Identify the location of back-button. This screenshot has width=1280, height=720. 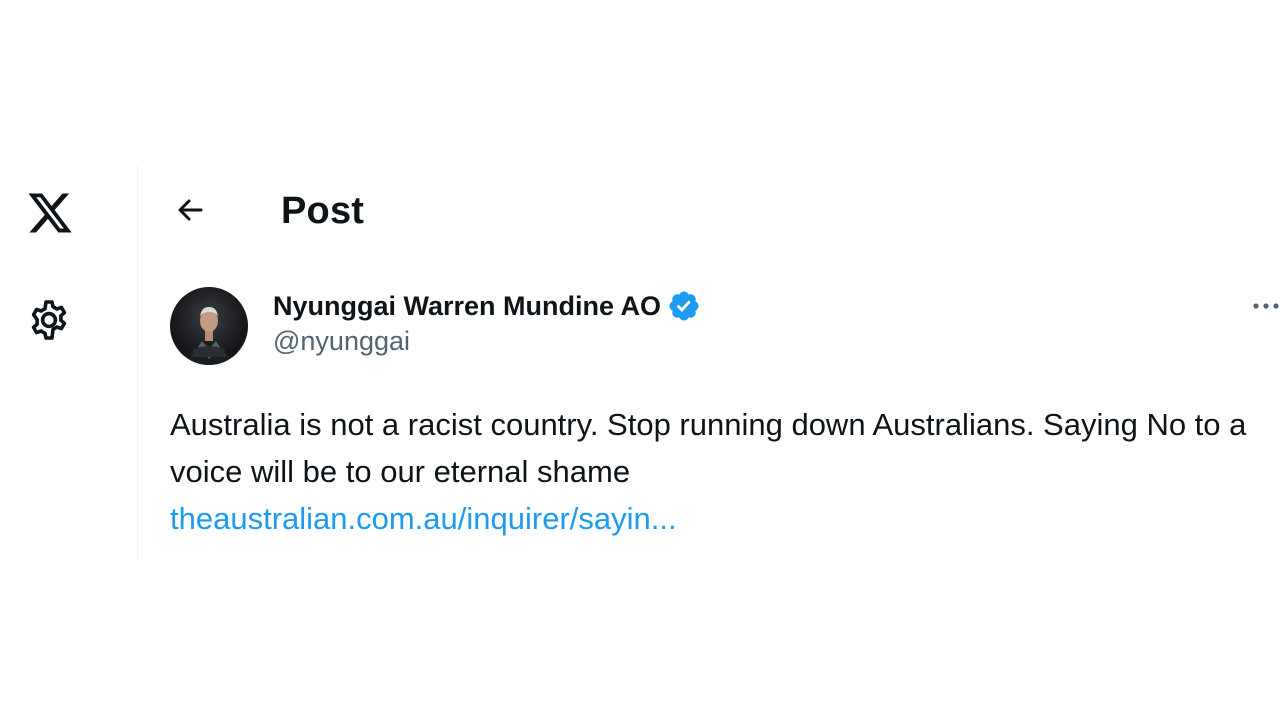
(190, 210).